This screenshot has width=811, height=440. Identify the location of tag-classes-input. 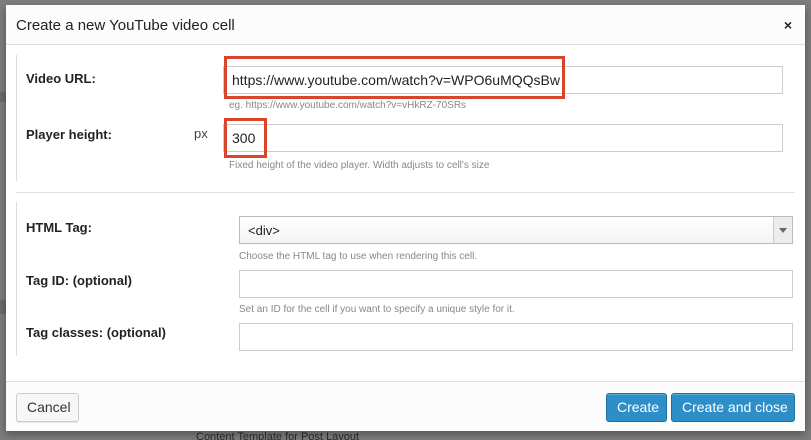
(516, 337).